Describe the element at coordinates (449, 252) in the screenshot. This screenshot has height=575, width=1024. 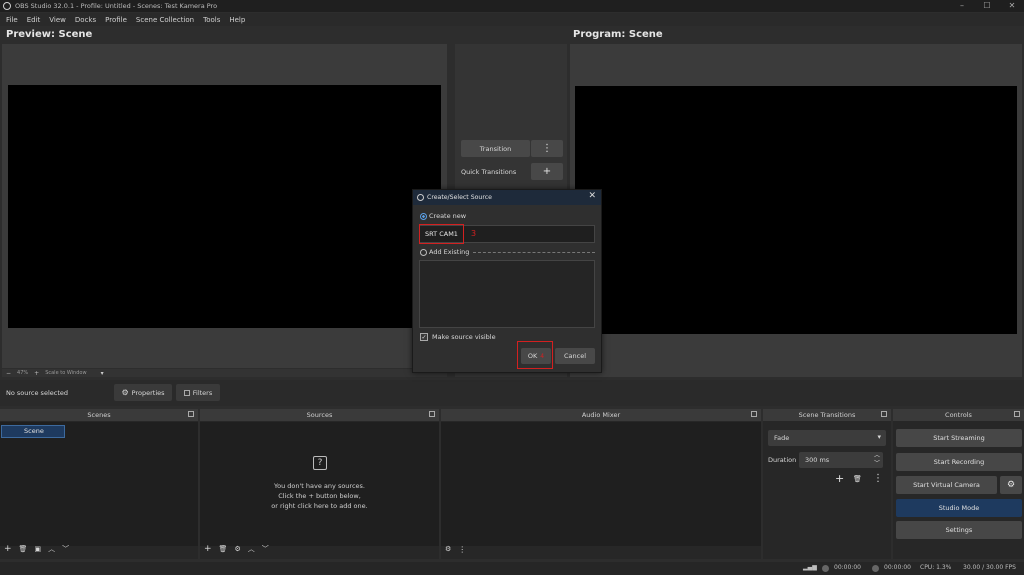
I see `add-existing-label: Add Existing` at that location.